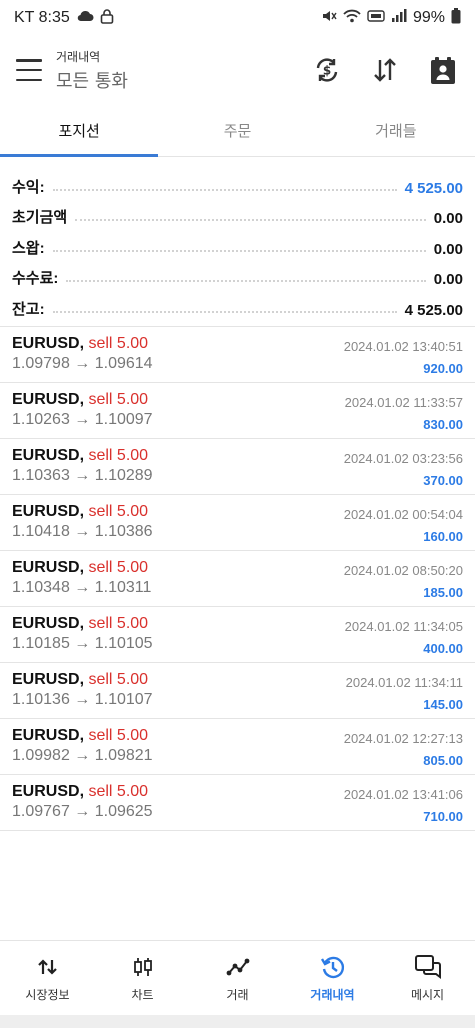  I want to click on nav-label: 시장정보, so click(47, 995).